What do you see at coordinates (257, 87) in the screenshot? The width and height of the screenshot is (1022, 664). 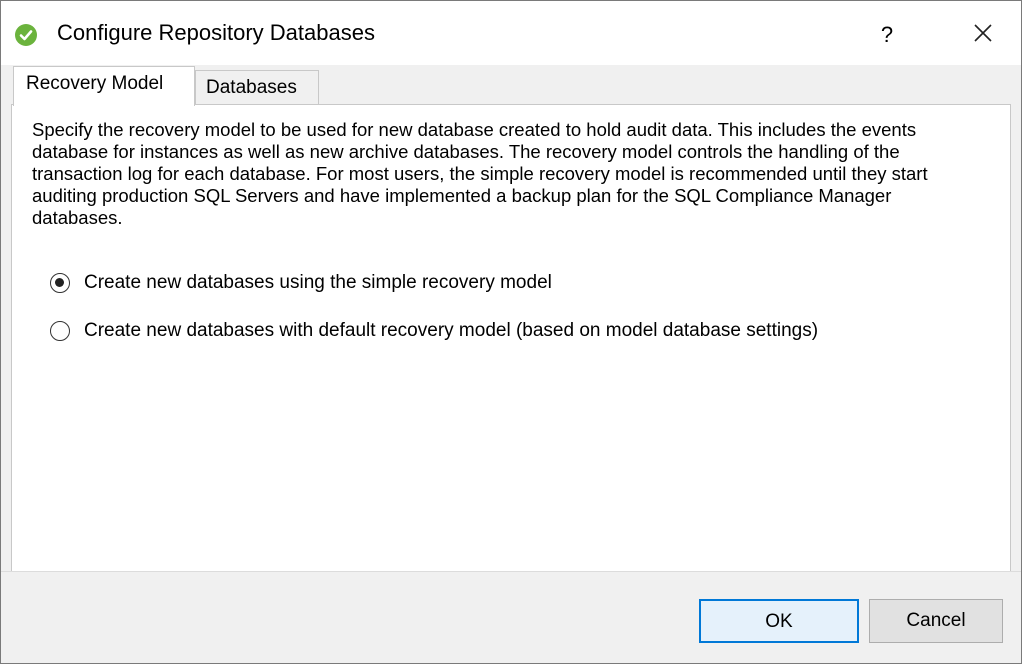 I see `tab-databases: Databases` at bounding box center [257, 87].